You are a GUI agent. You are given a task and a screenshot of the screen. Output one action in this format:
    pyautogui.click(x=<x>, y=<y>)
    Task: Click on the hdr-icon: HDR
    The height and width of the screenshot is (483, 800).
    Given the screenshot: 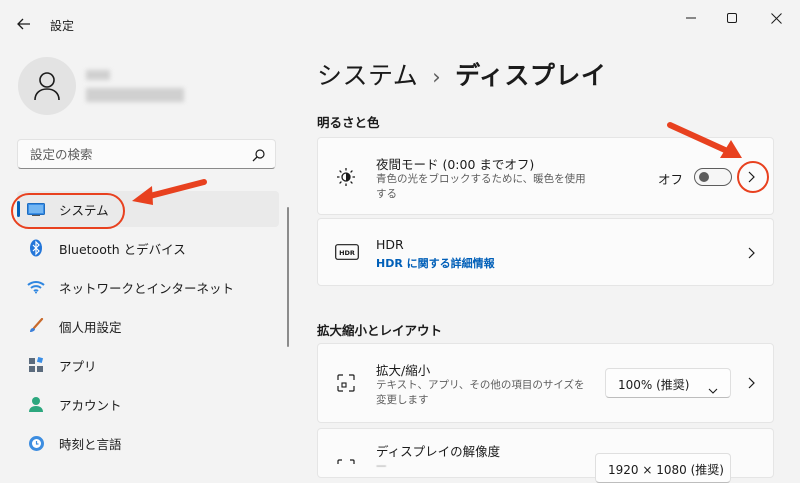 What is the action you would take?
    pyautogui.click(x=347, y=252)
    